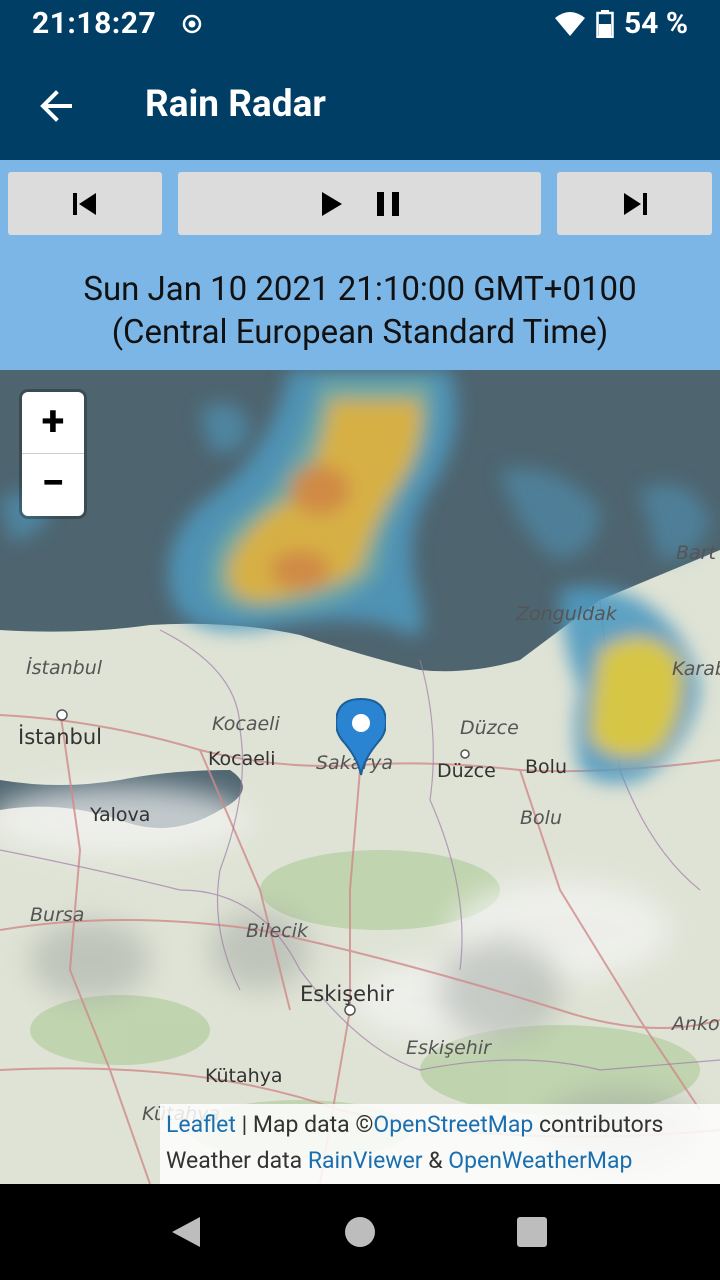  Describe the element at coordinates (53, 423) in the screenshot. I see `zoom-in-button: +` at that location.